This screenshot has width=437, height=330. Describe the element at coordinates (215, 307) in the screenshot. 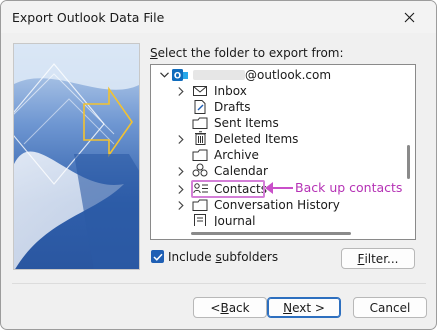

I see `back-label-pre: <` at that location.